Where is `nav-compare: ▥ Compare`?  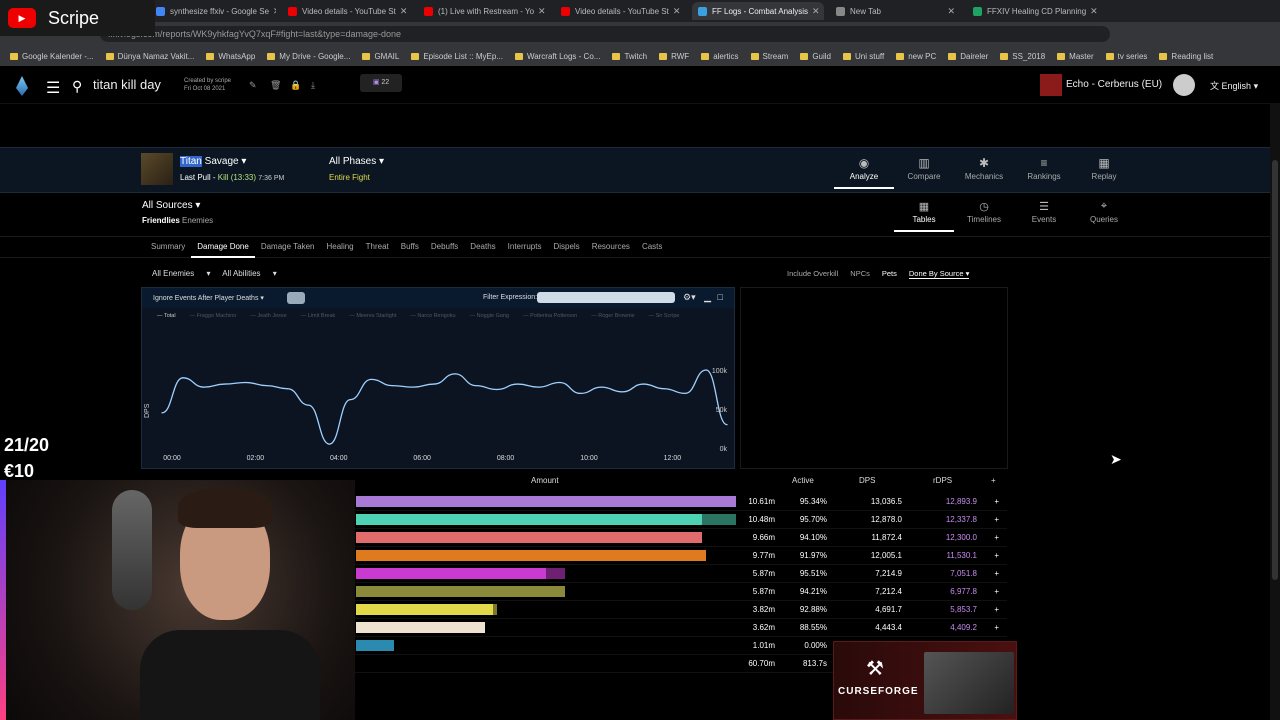 nav-compare: ▥ Compare is located at coordinates (924, 168).